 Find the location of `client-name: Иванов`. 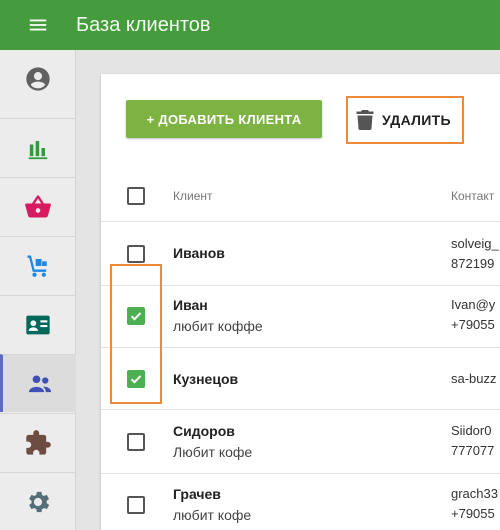

client-name: Иванов is located at coordinates (199, 253).